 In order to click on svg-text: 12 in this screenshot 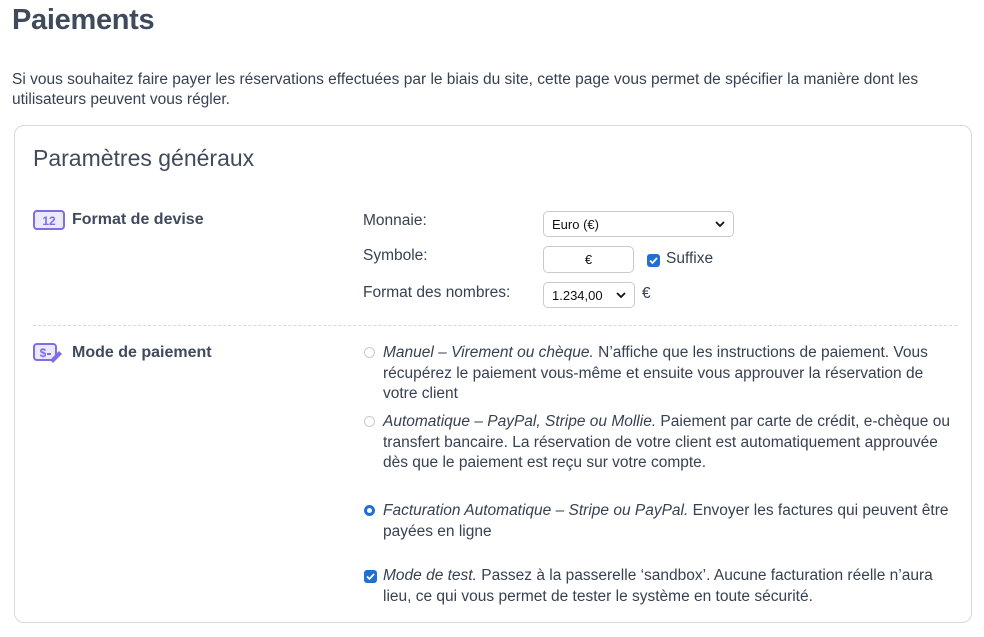, I will do `click(49, 221)`.